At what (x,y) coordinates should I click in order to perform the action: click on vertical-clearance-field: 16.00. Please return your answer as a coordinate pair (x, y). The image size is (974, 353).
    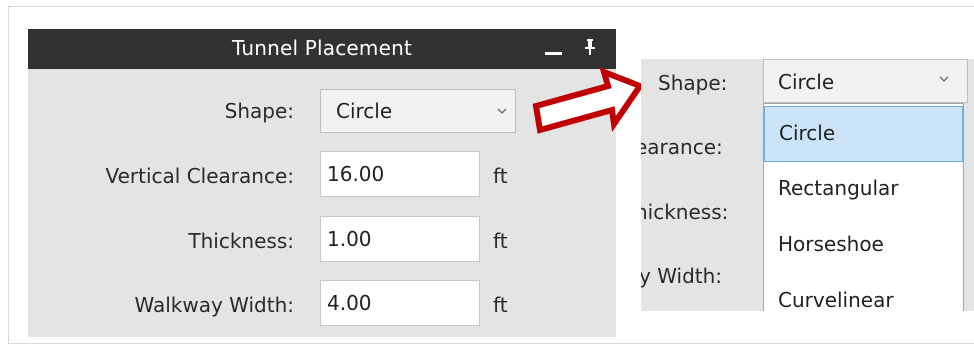
    Looking at the image, I should click on (400, 174).